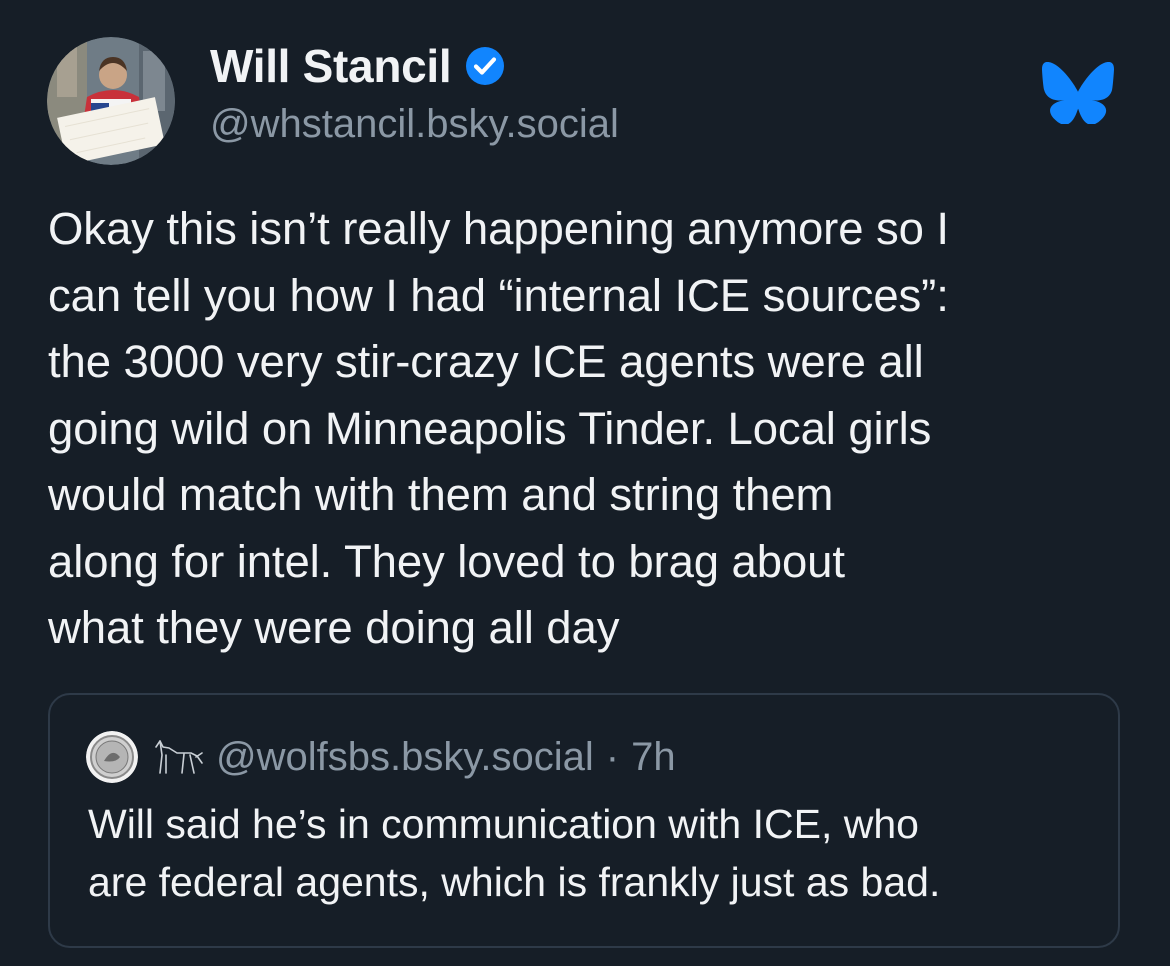  I want to click on wolf-icon, so click(177, 757).